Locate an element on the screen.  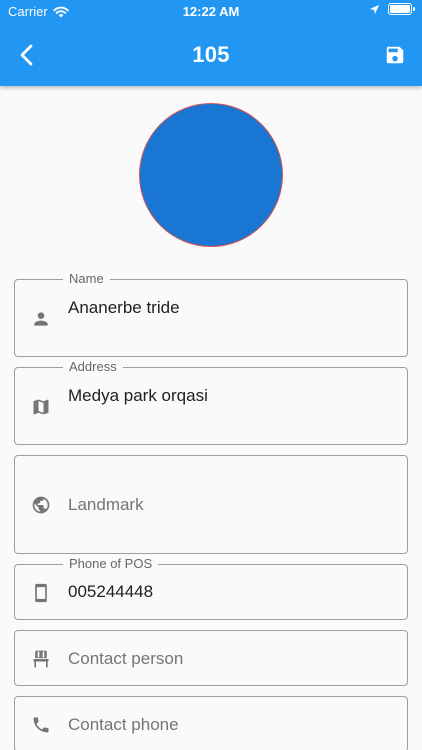
status-time: 12:22 AM is located at coordinates (211, 11).